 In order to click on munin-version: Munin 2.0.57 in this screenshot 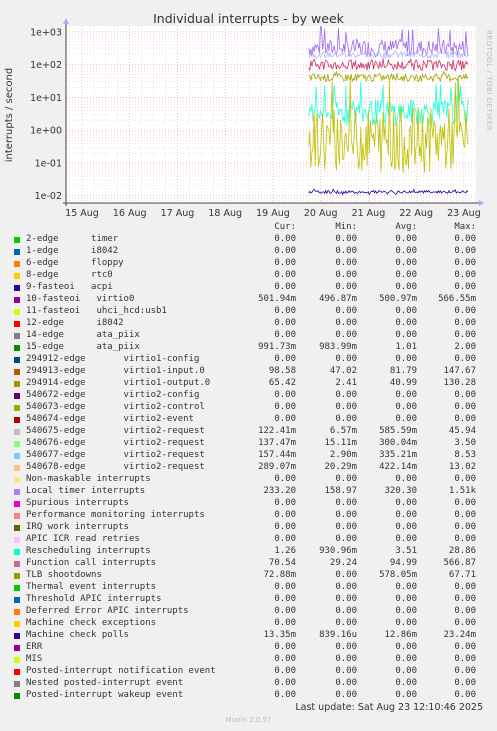, I will do `click(248, 720)`.